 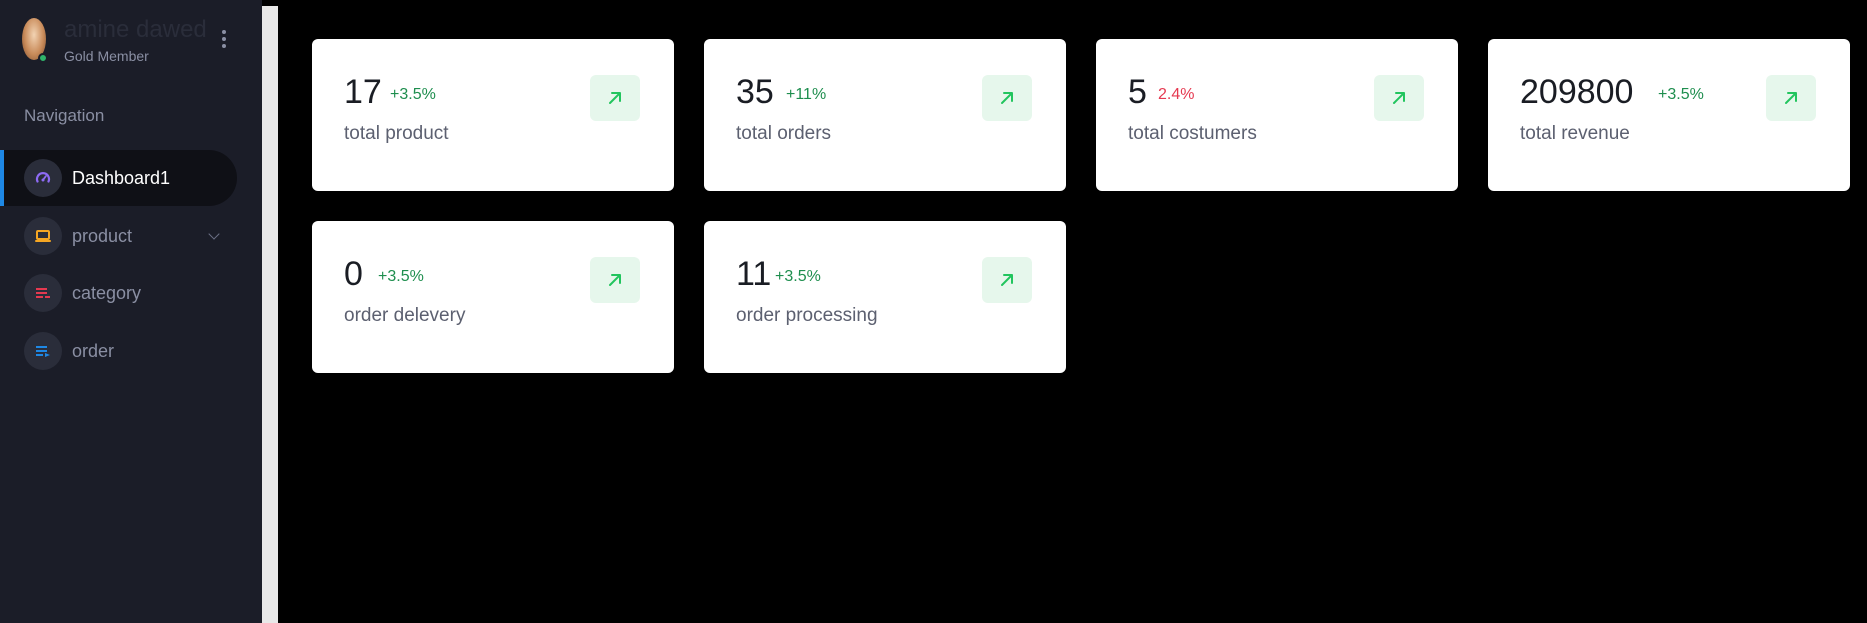 I want to click on nav-section-title: Navigation, so click(x=64, y=115).